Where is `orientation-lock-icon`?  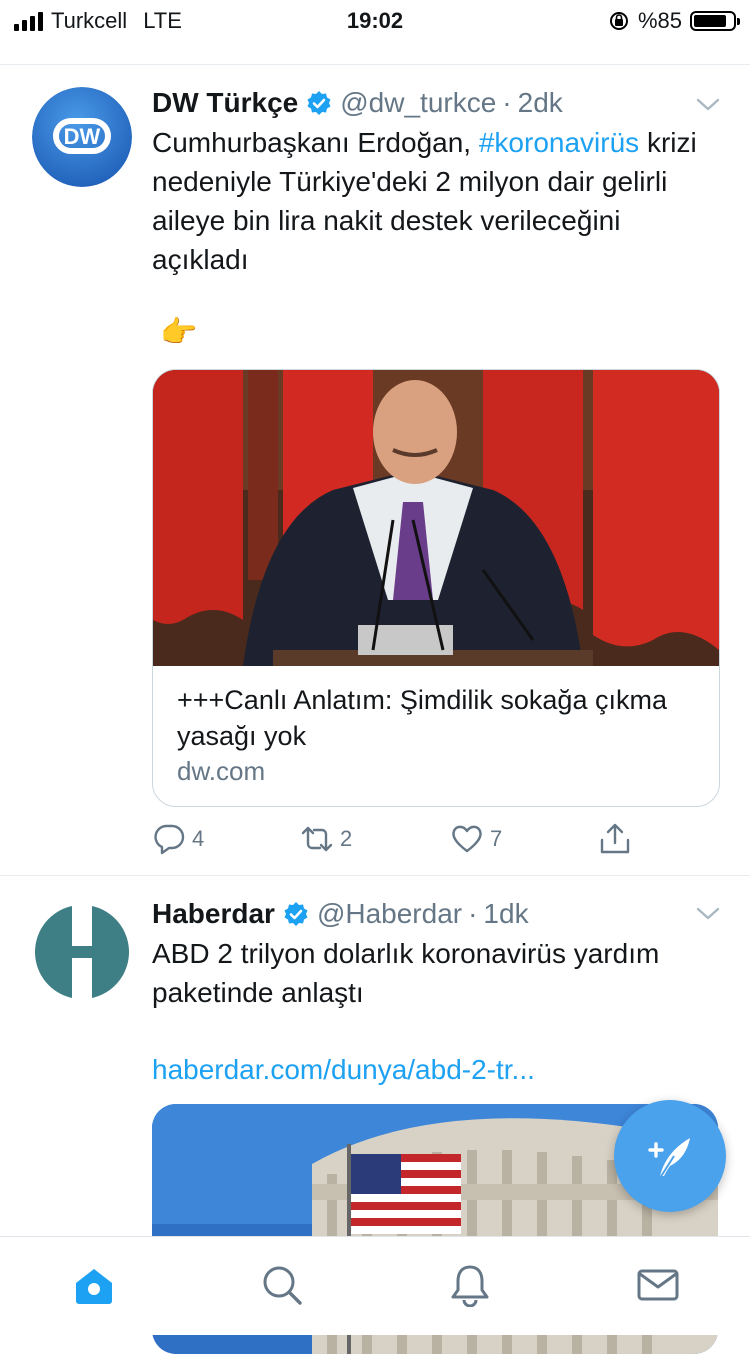 orientation-lock-icon is located at coordinates (618, 21).